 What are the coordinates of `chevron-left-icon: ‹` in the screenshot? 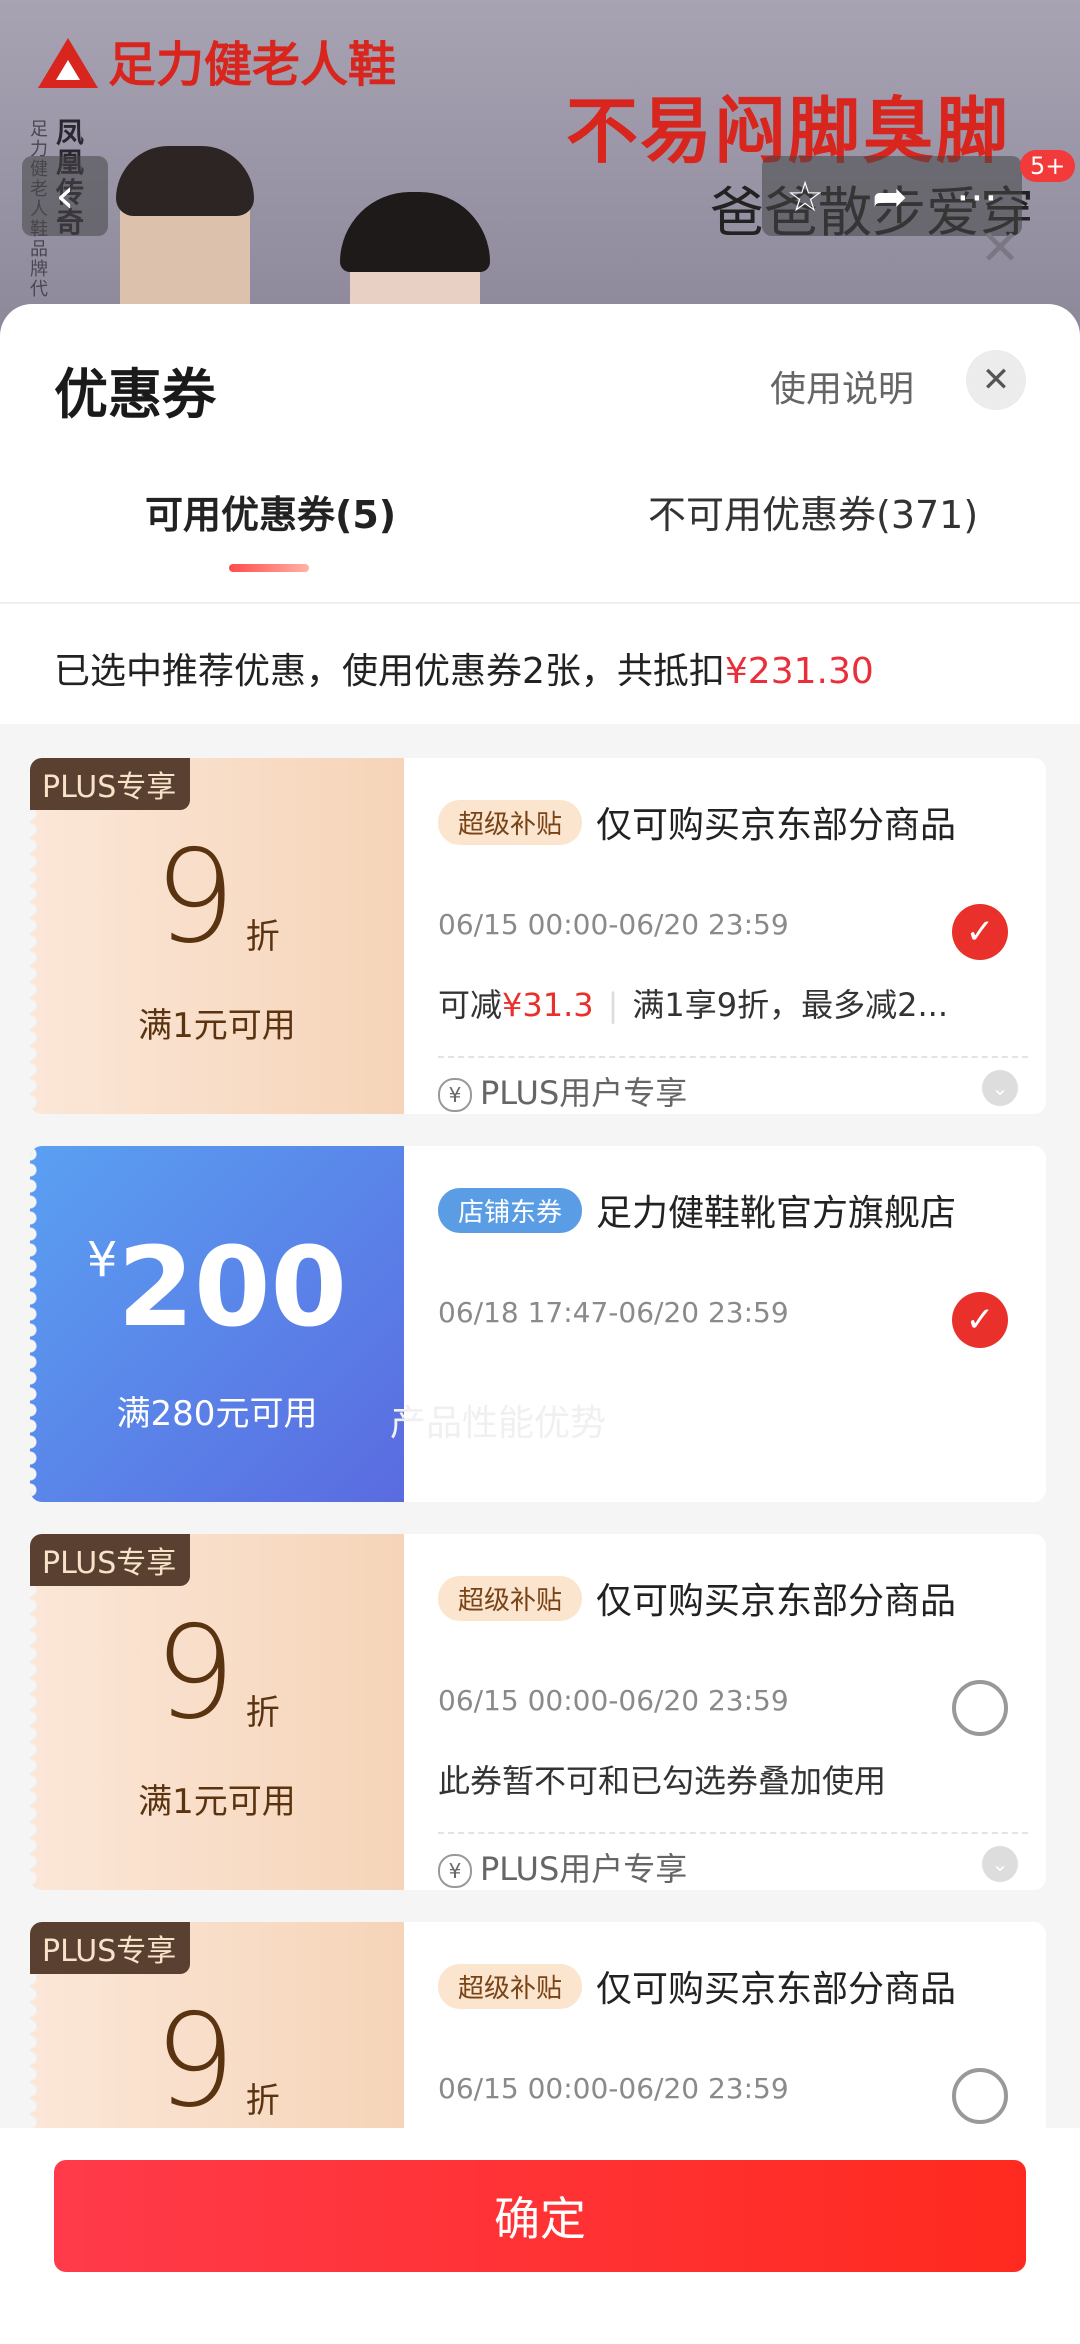 It's located at (65, 196).